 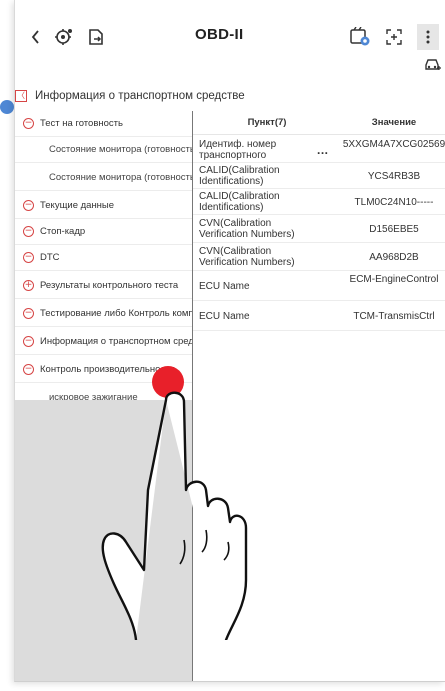 I want to click on section-header: 〈 Информация о транспортном средстве, so click(x=130, y=96).